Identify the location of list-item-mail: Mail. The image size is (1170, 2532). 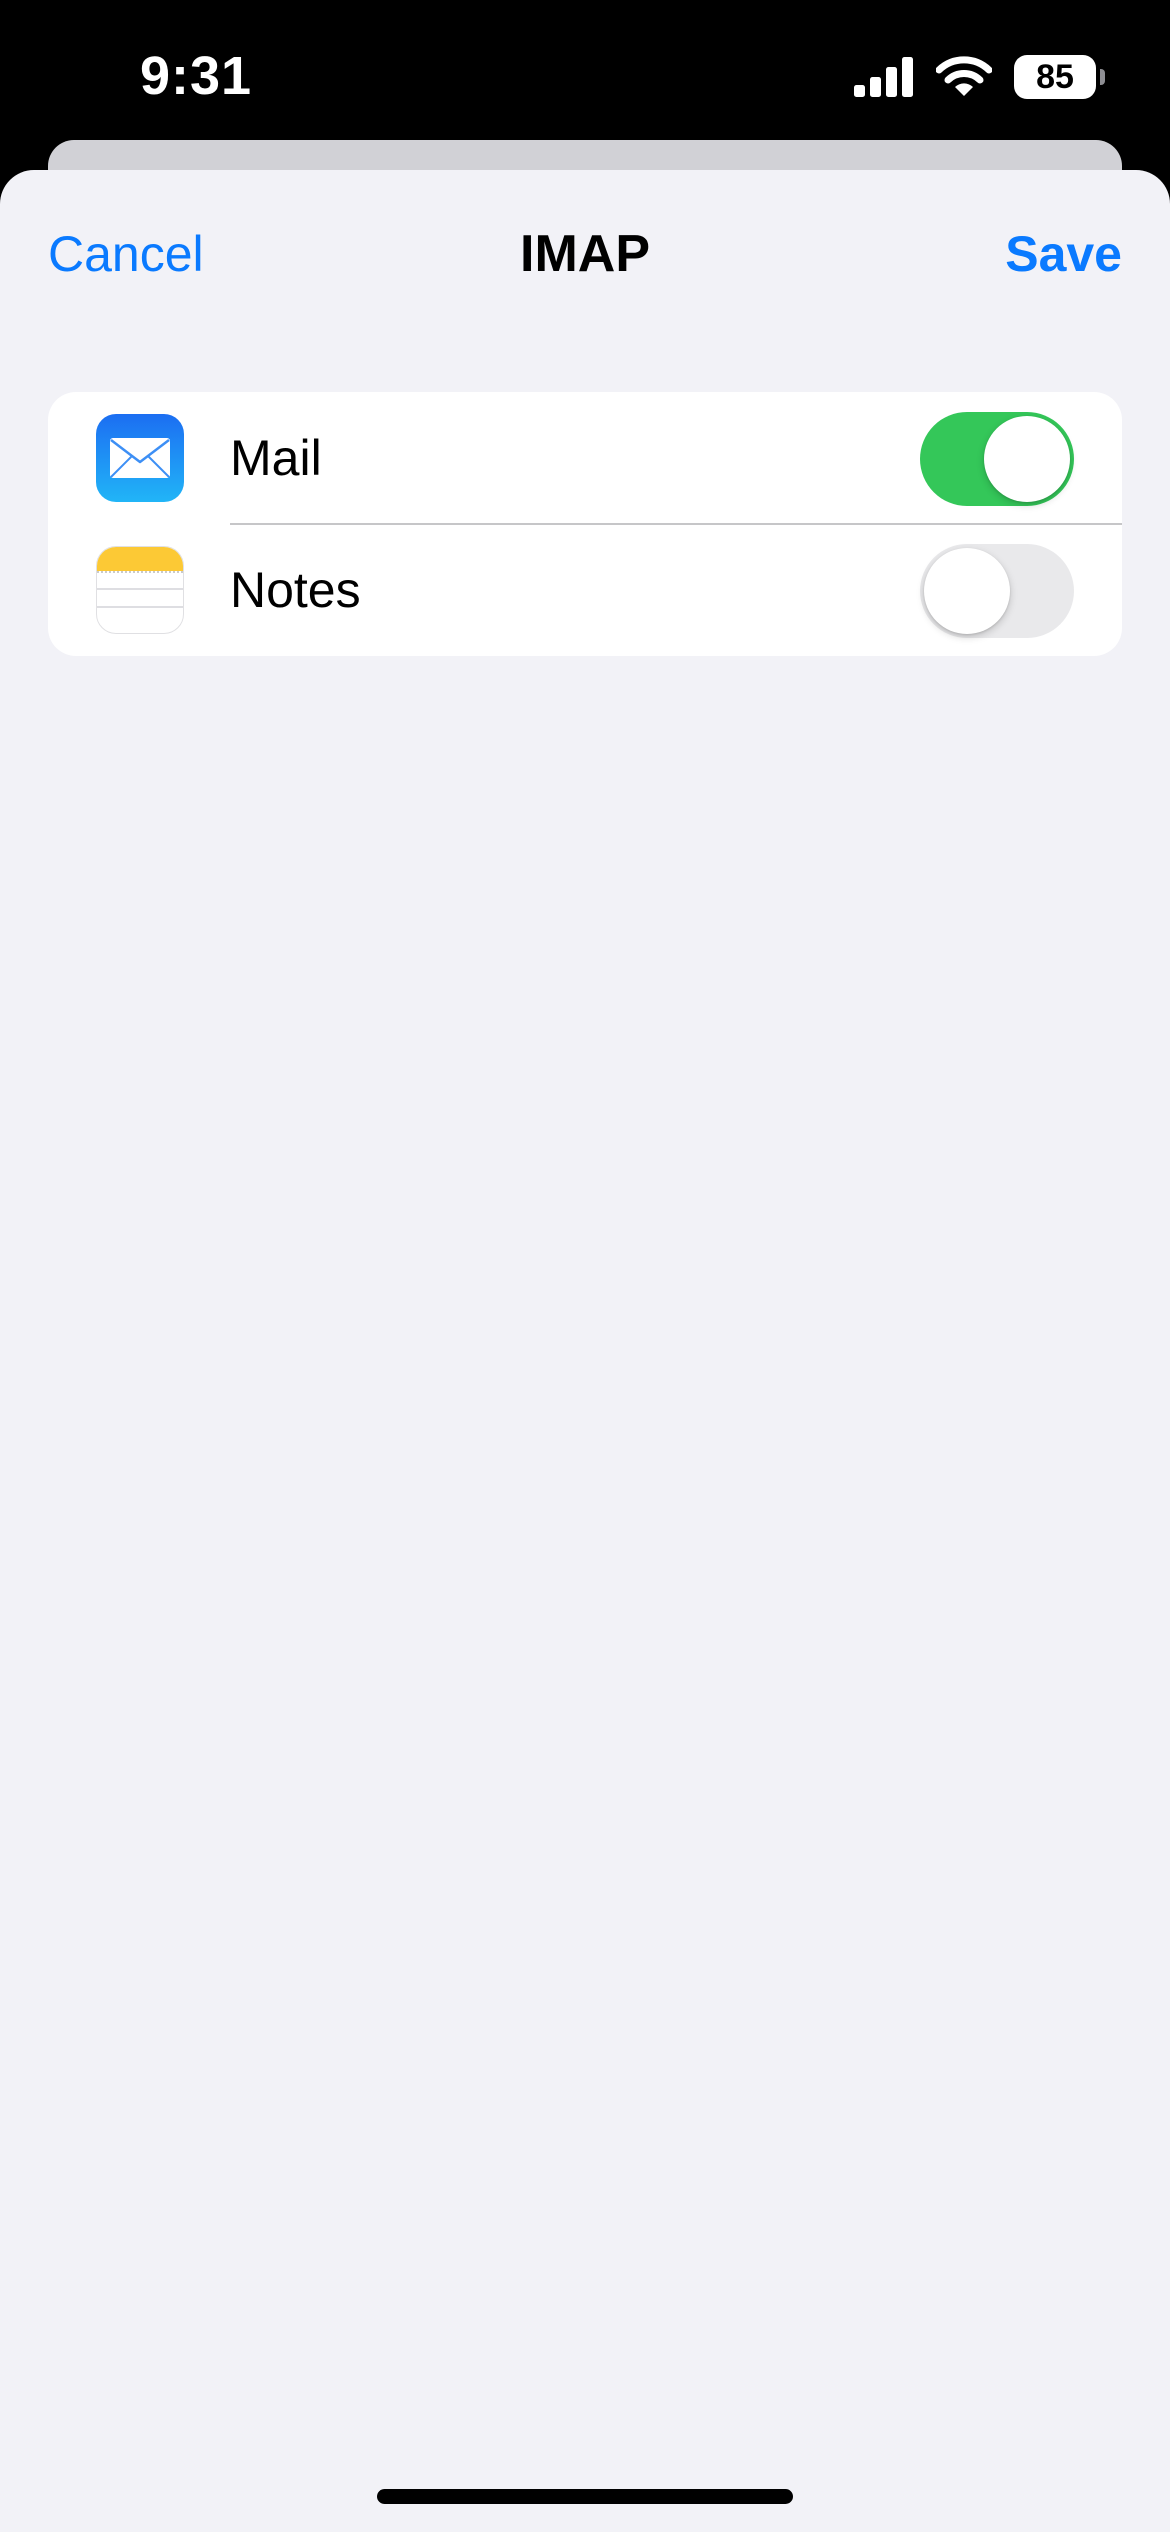
(585, 458).